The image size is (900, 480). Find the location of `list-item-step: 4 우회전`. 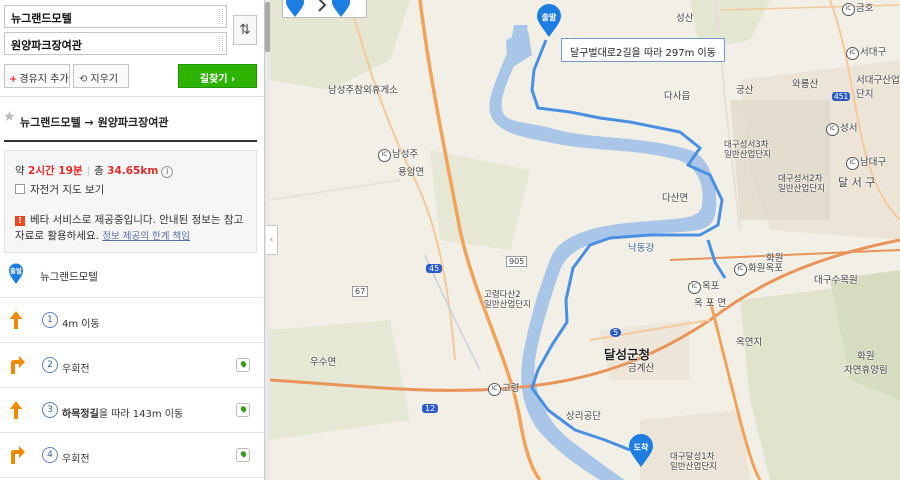

list-item-step: 4 우회전 is located at coordinates (132, 455).